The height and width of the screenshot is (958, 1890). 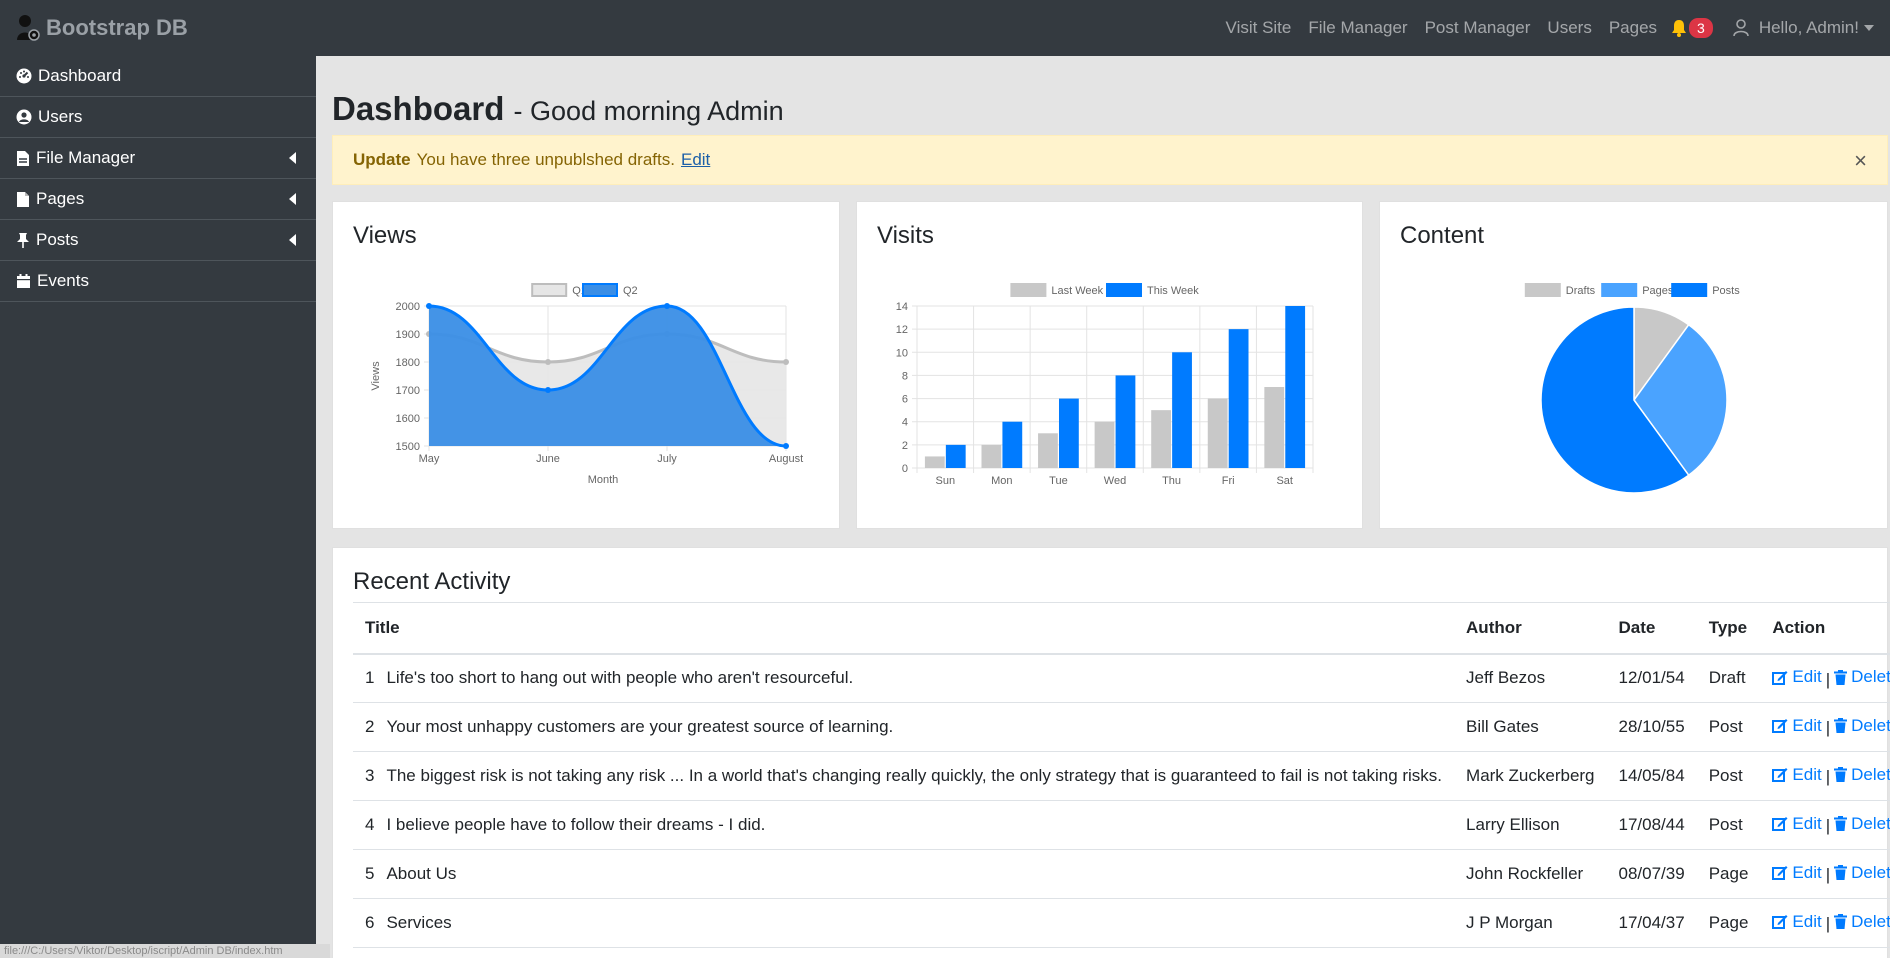 What do you see at coordinates (1658, 291) in the screenshot?
I see `legend-label: Pages` at bounding box center [1658, 291].